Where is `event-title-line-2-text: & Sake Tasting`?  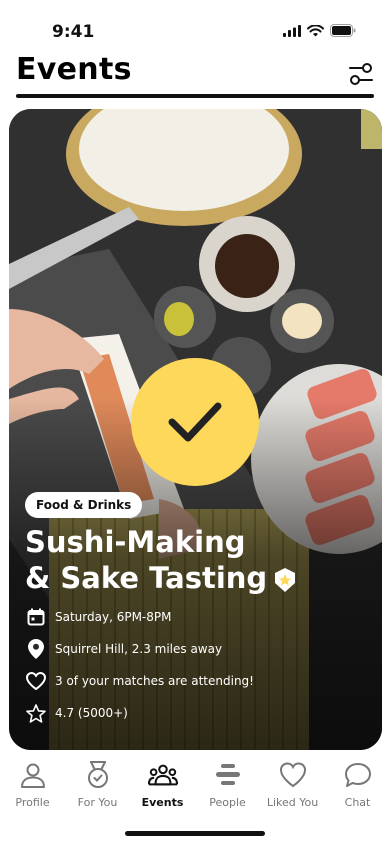 event-title-line-2-text: & Sake Tasting is located at coordinates (146, 578).